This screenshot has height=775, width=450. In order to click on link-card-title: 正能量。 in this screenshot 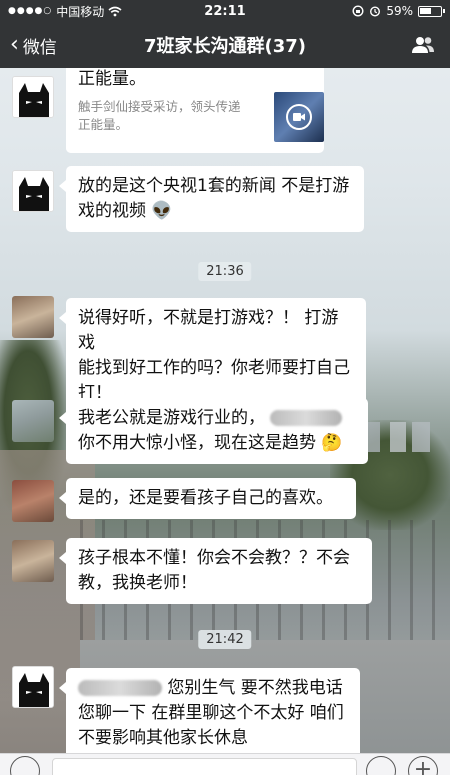, I will do `click(112, 79)`.